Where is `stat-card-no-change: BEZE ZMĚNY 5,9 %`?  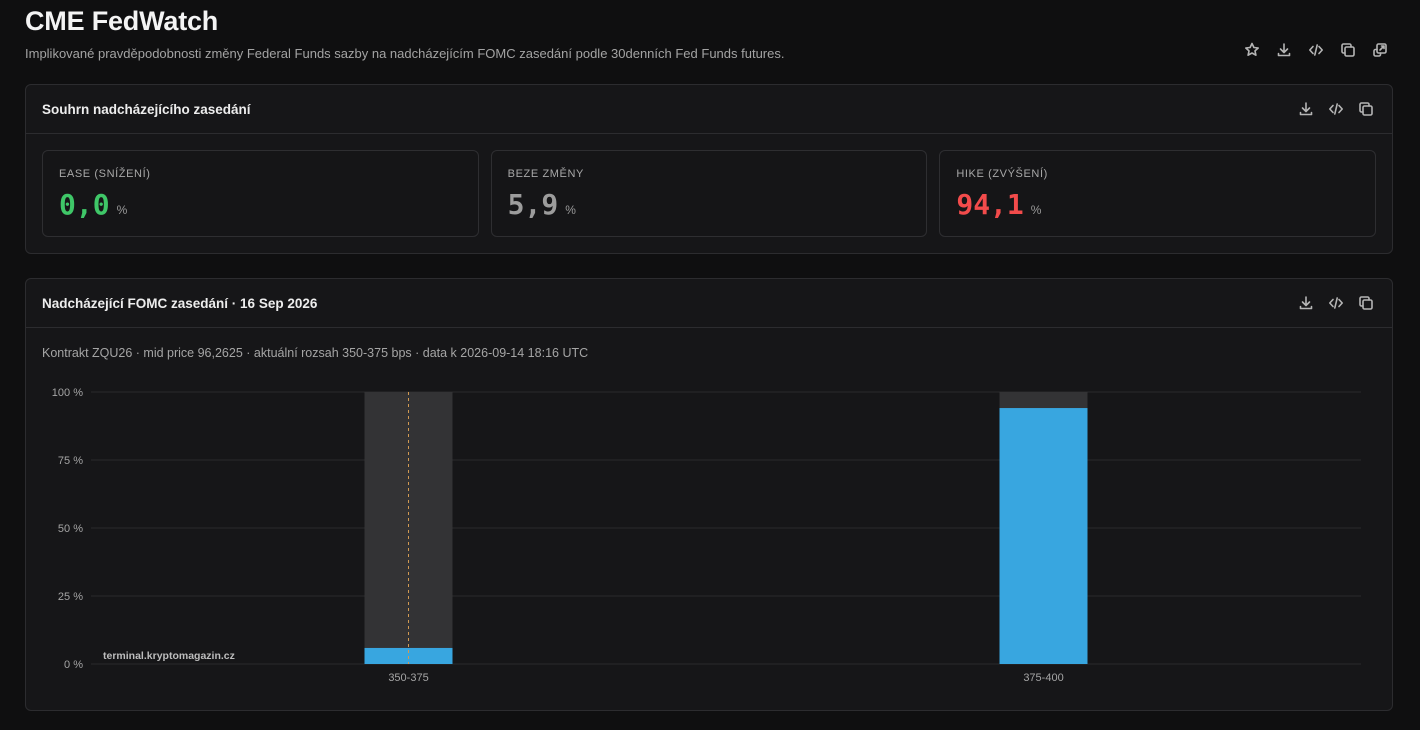 stat-card-no-change: BEZE ZMĚNY 5,9 % is located at coordinates (709, 193).